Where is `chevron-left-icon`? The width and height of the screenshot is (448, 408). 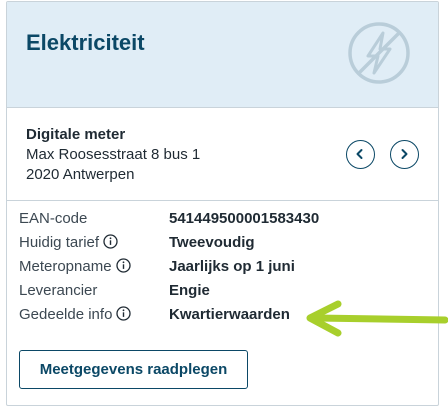
chevron-left-icon is located at coordinates (359, 154).